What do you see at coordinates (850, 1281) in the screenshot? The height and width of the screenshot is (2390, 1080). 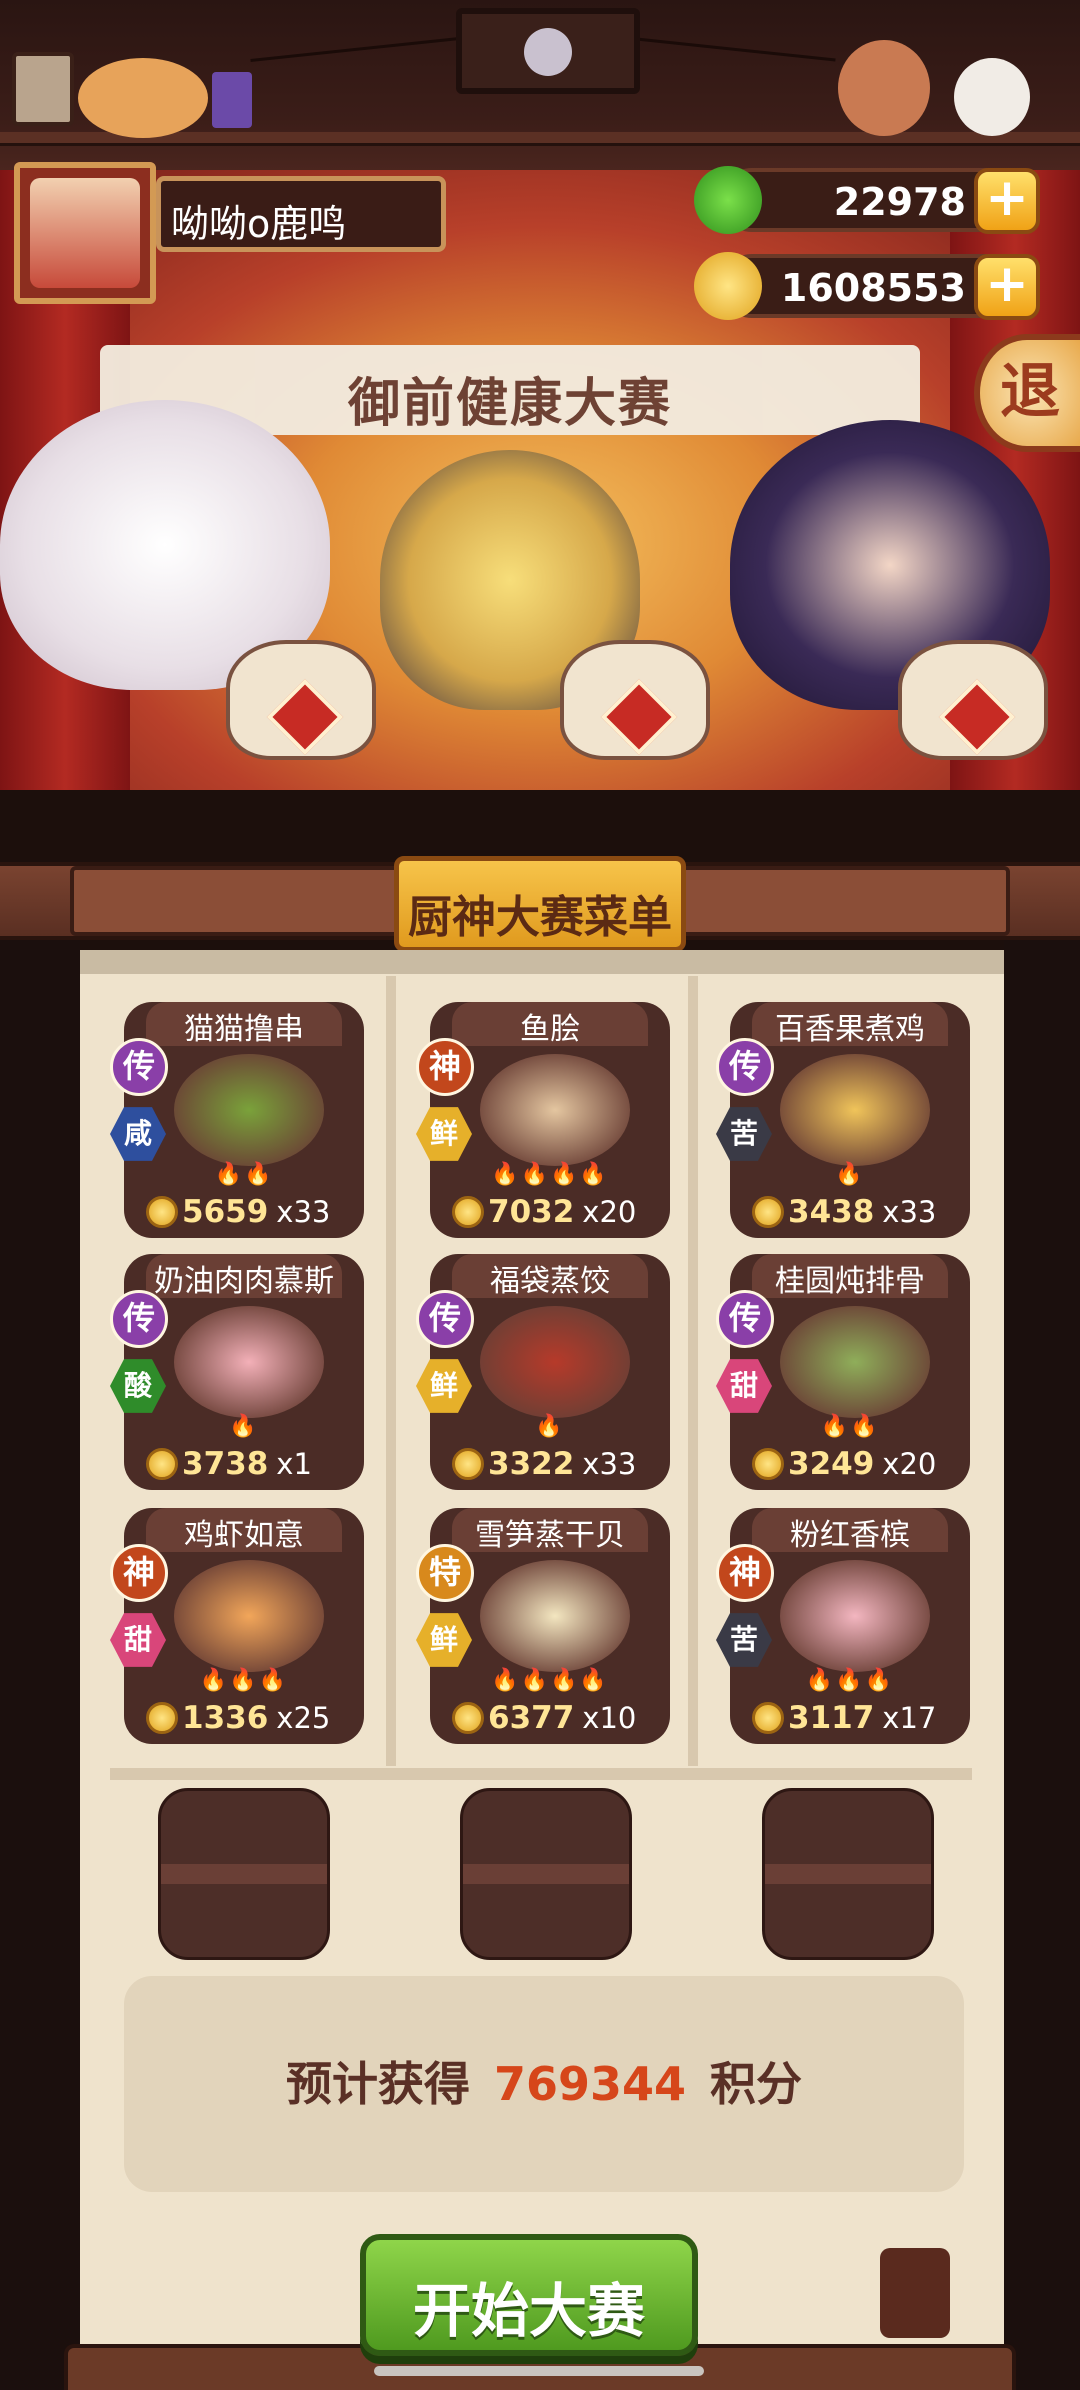 I see `dish-name: 桂圆炖排骨` at bounding box center [850, 1281].